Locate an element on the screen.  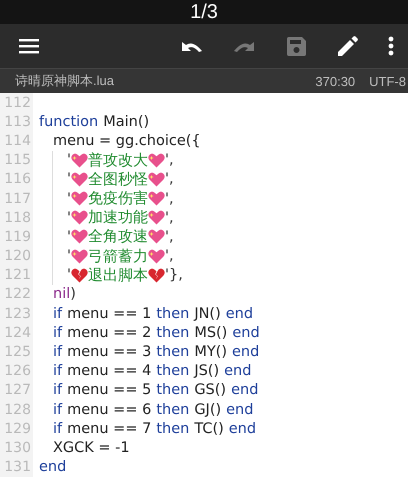
string-text: 全图秒怪 is located at coordinates (118, 179).